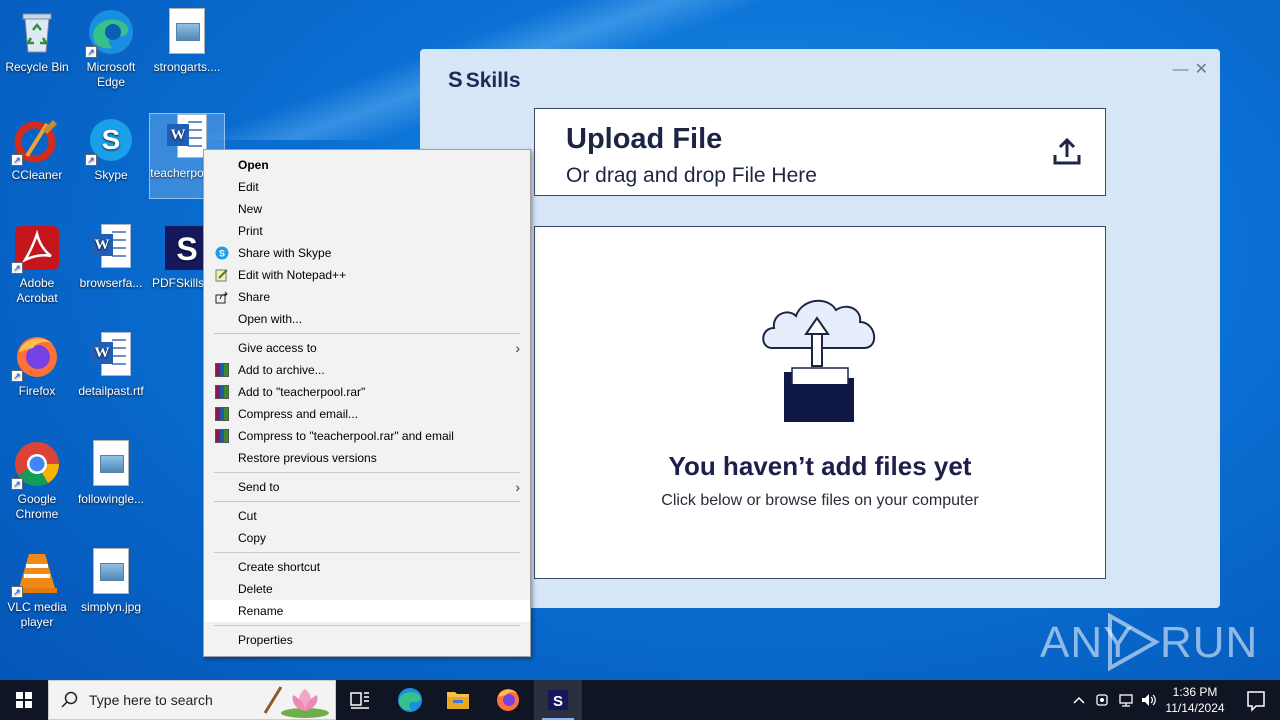 This screenshot has height=720, width=1280. I want to click on menu-item-label: Edit with Notepad++, so click(292, 275).